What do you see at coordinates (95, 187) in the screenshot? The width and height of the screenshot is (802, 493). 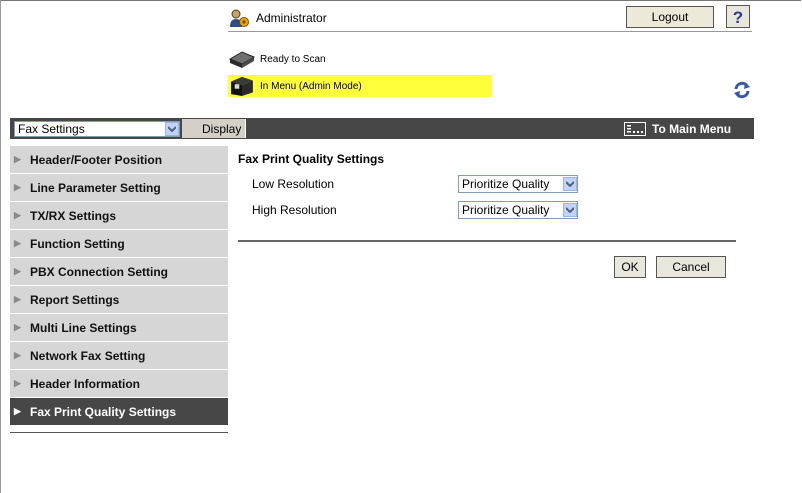 I see `sidebar-item-label: Line Parameter Setting` at bounding box center [95, 187].